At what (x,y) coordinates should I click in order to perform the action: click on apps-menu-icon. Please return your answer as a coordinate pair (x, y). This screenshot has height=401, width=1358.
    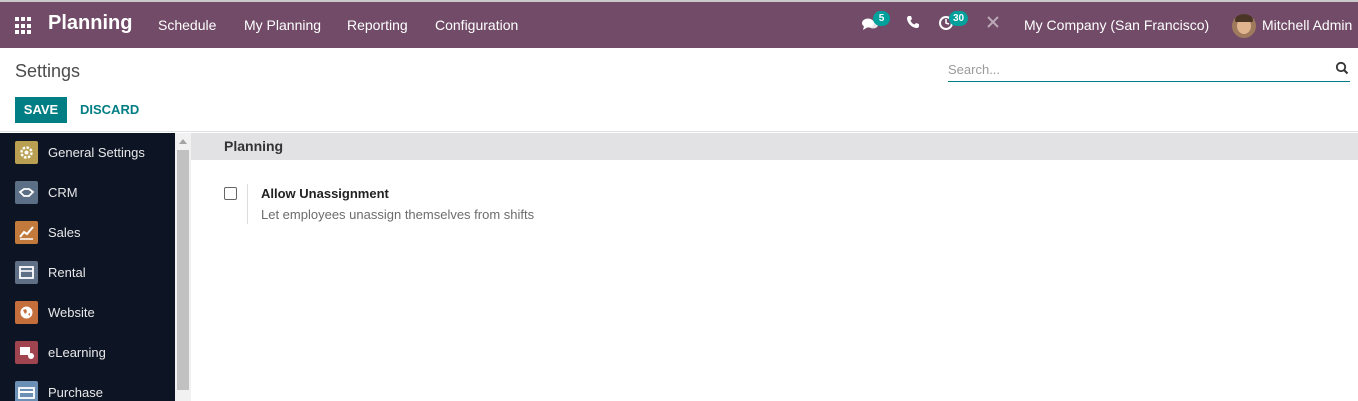
    Looking at the image, I should click on (24, 26).